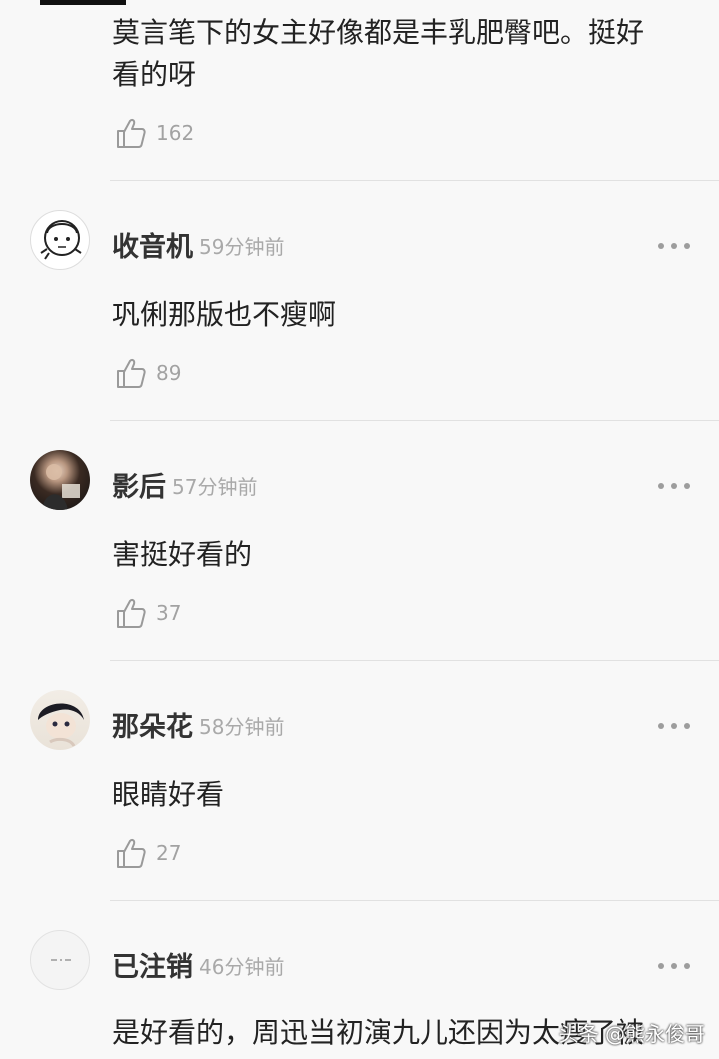  Describe the element at coordinates (169, 853) in the screenshot. I see `like-count: 27` at that location.